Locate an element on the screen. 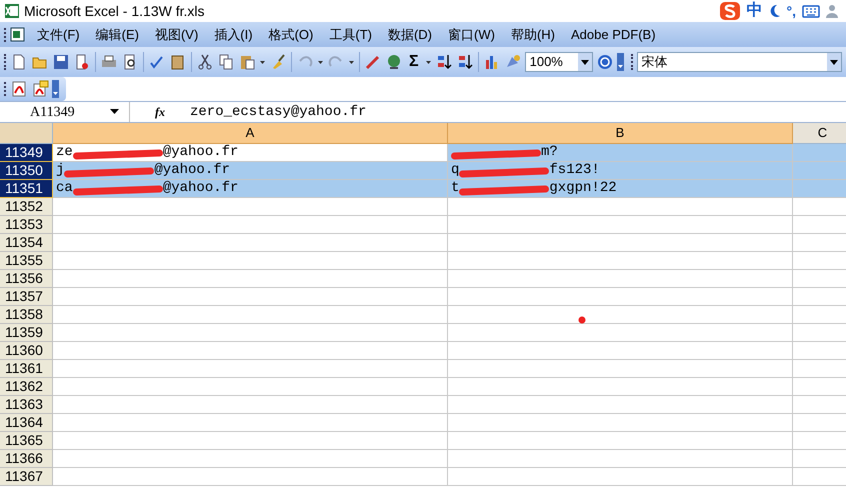 The image size is (846, 504). cell-text: t is located at coordinates (455, 188).